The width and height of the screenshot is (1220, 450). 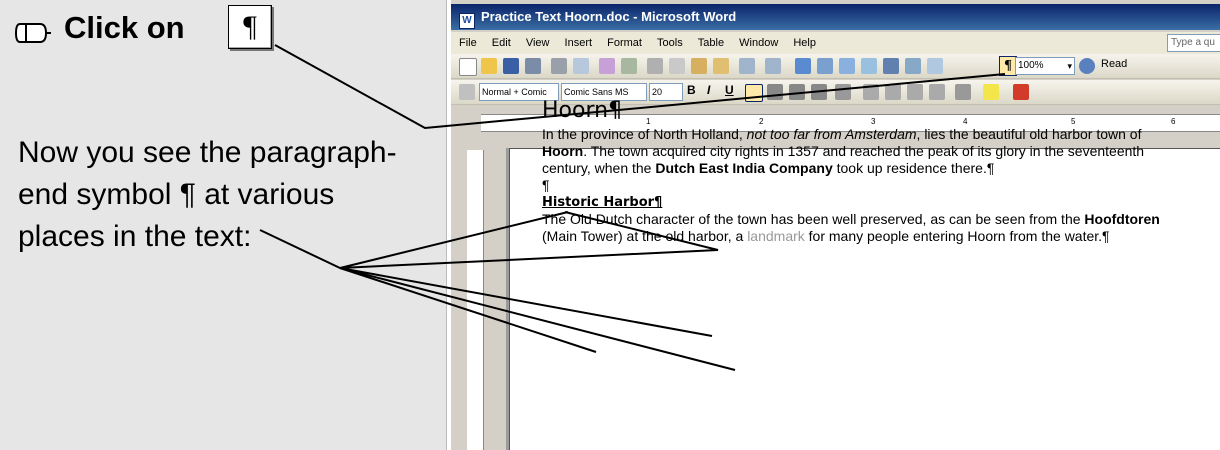 What do you see at coordinates (582, 110) in the screenshot?
I see `document-heading: Hoorn¶` at bounding box center [582, 110].